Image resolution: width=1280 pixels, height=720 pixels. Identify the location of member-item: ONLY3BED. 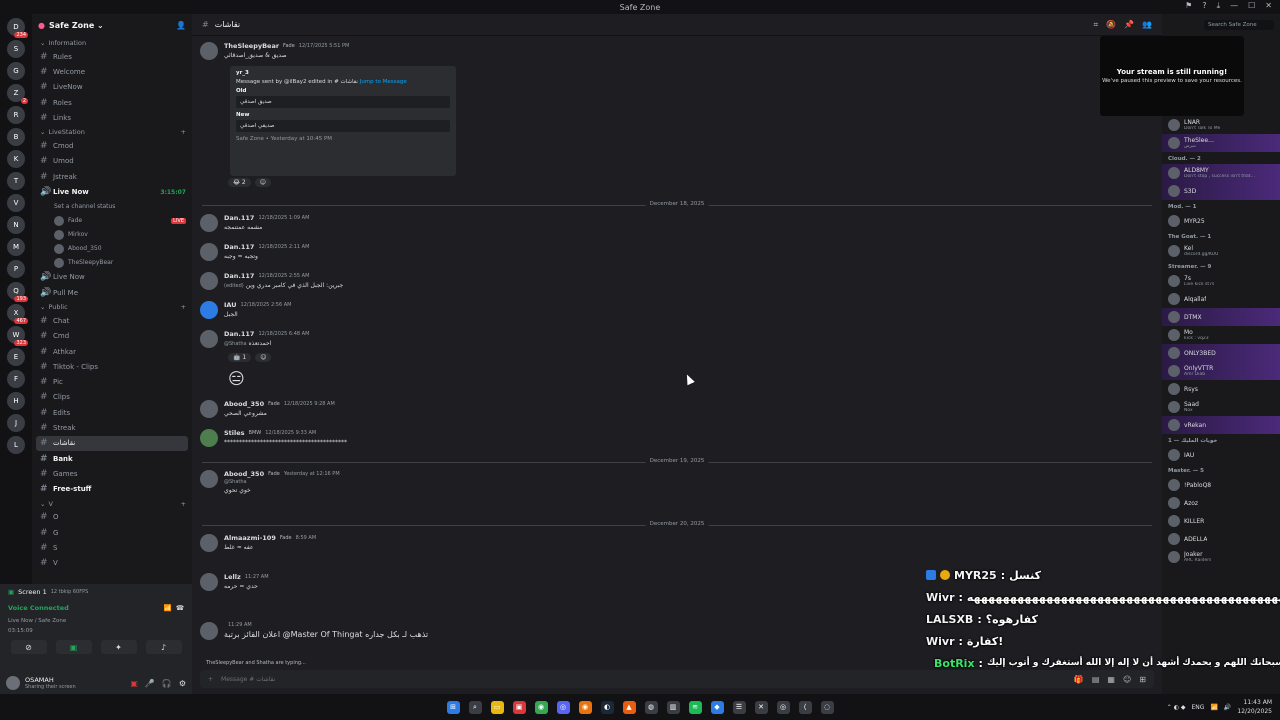
(1221, 353).